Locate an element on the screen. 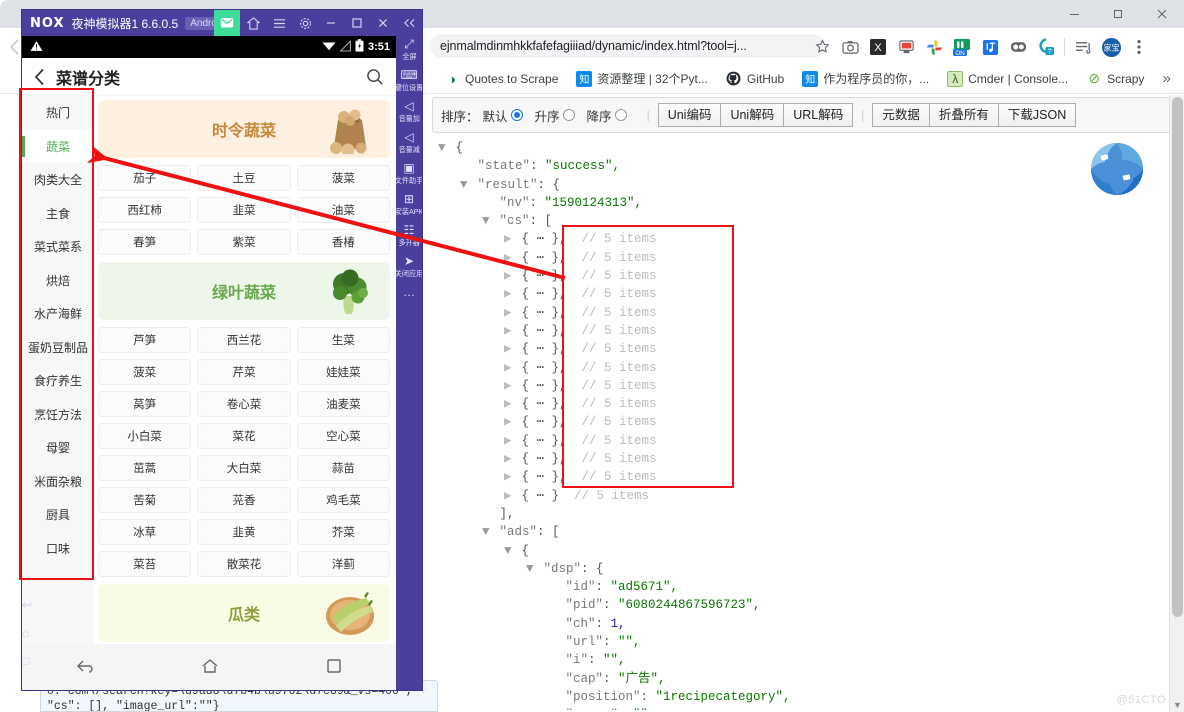 The image size is (1184, 712). menu-icon is located at coordinates (279, 23).